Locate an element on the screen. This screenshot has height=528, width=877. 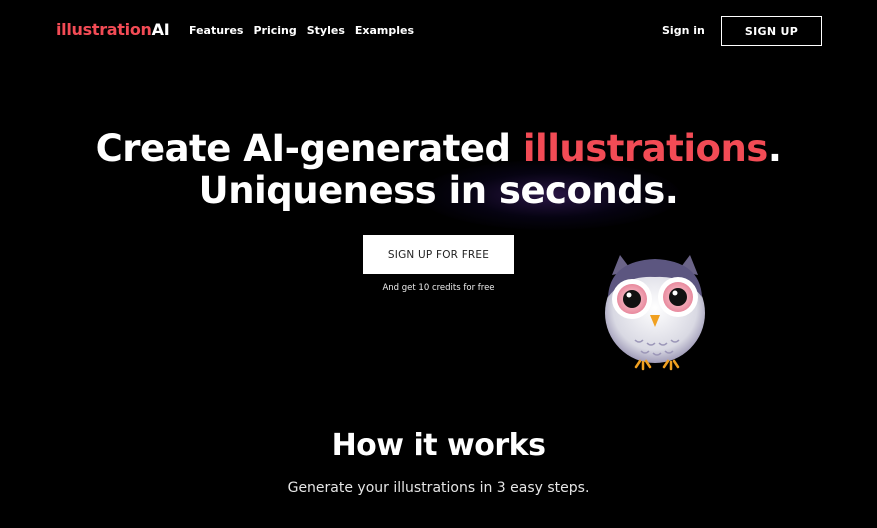
logo-text-ai: AI is located at coordinates (160, 29).